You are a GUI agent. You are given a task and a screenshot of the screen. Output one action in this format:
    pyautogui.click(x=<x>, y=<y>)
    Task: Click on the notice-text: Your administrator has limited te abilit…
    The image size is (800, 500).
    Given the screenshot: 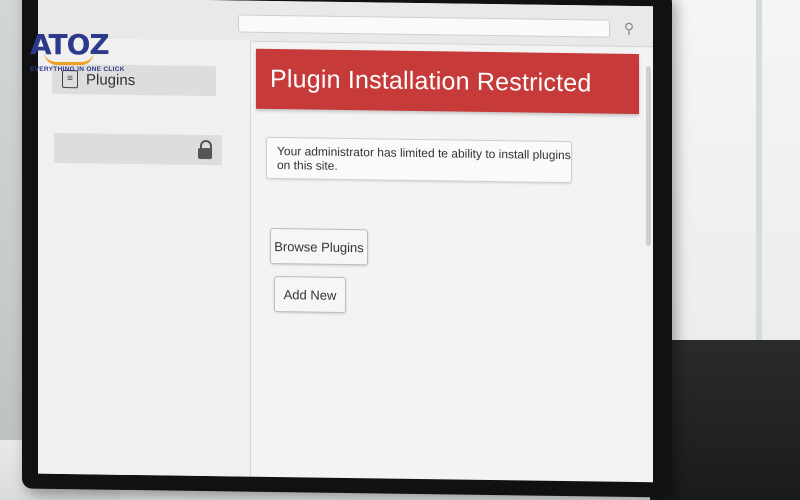 What is the action you would take?
    pyautogui.click(x=424, y=158)
    